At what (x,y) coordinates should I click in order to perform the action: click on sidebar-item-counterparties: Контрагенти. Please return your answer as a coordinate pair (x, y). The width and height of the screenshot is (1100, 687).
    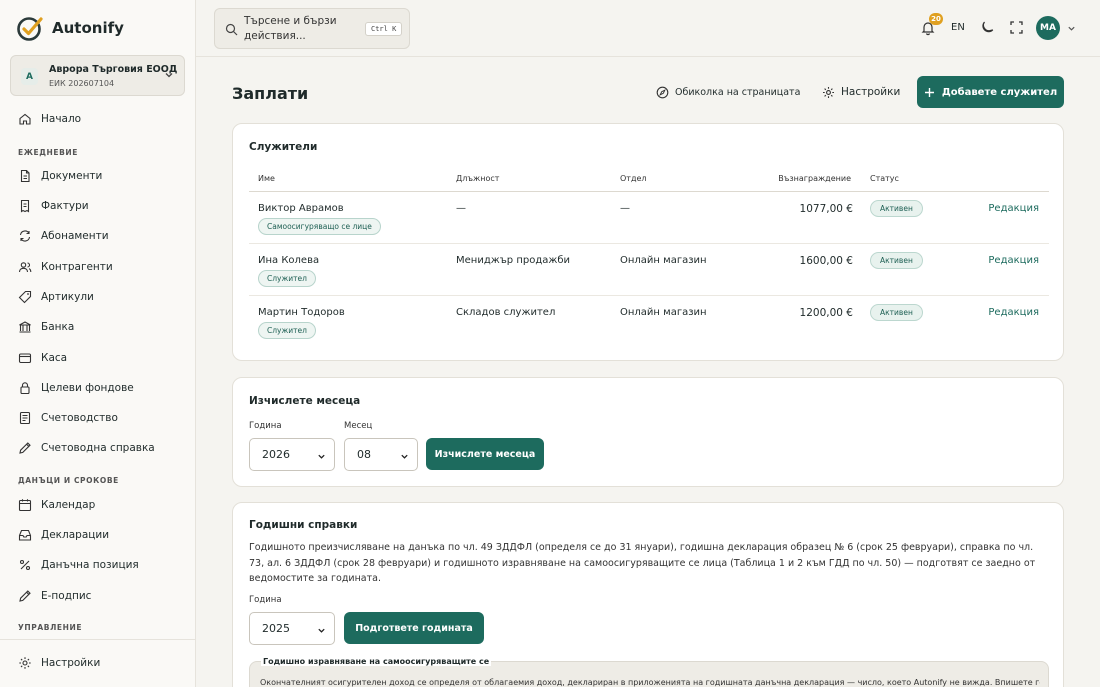
    Looking at the image, I should click on (65, 267).